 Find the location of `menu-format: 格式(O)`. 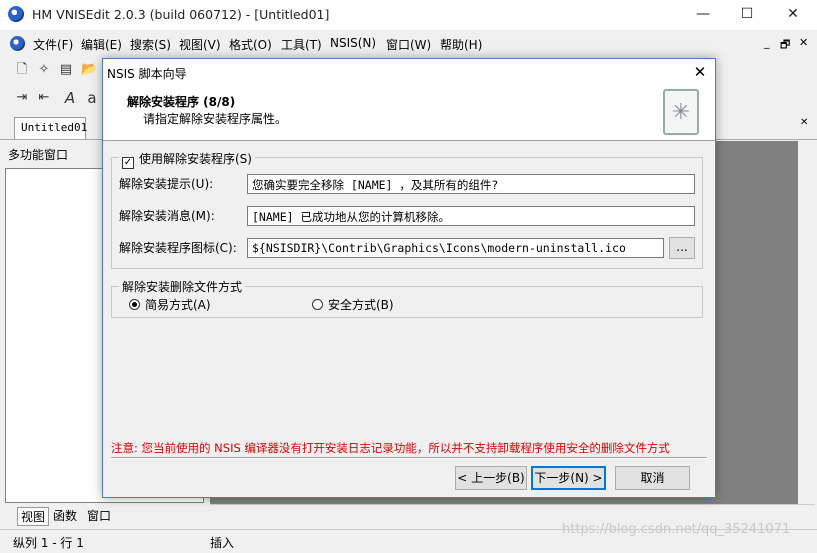

menu-format: 格式(O) is located at coordinates (250, 44).